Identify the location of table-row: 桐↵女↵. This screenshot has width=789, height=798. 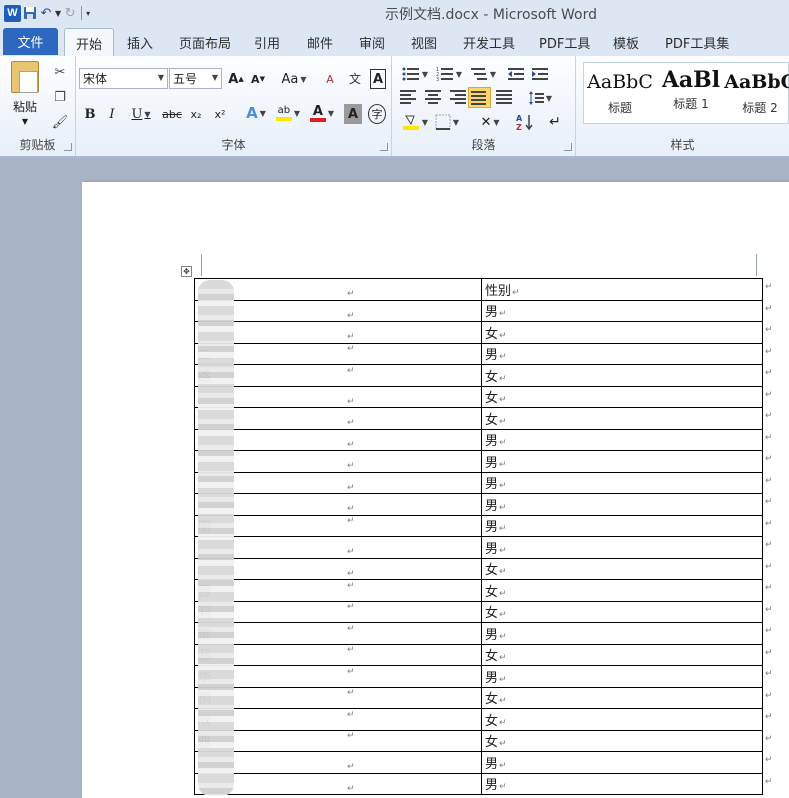
(478, 697).